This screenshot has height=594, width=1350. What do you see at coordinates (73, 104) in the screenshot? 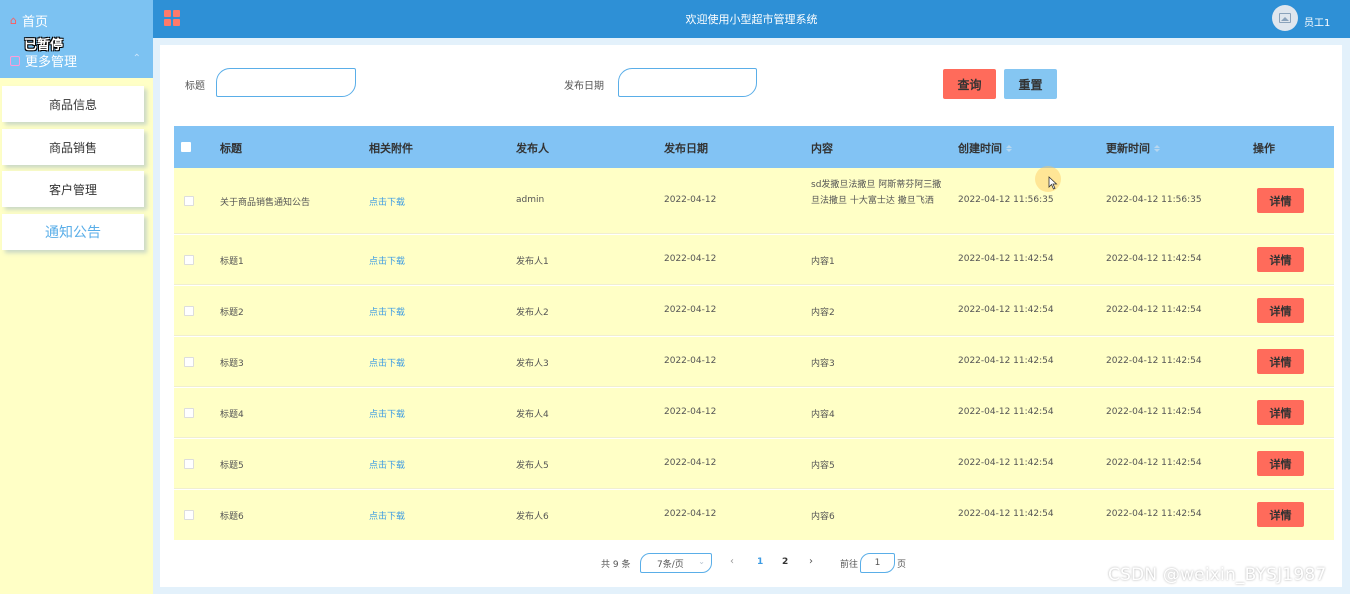
I see `sidebar-item-product-info: 商品信息` at bounding box center [73, 104].